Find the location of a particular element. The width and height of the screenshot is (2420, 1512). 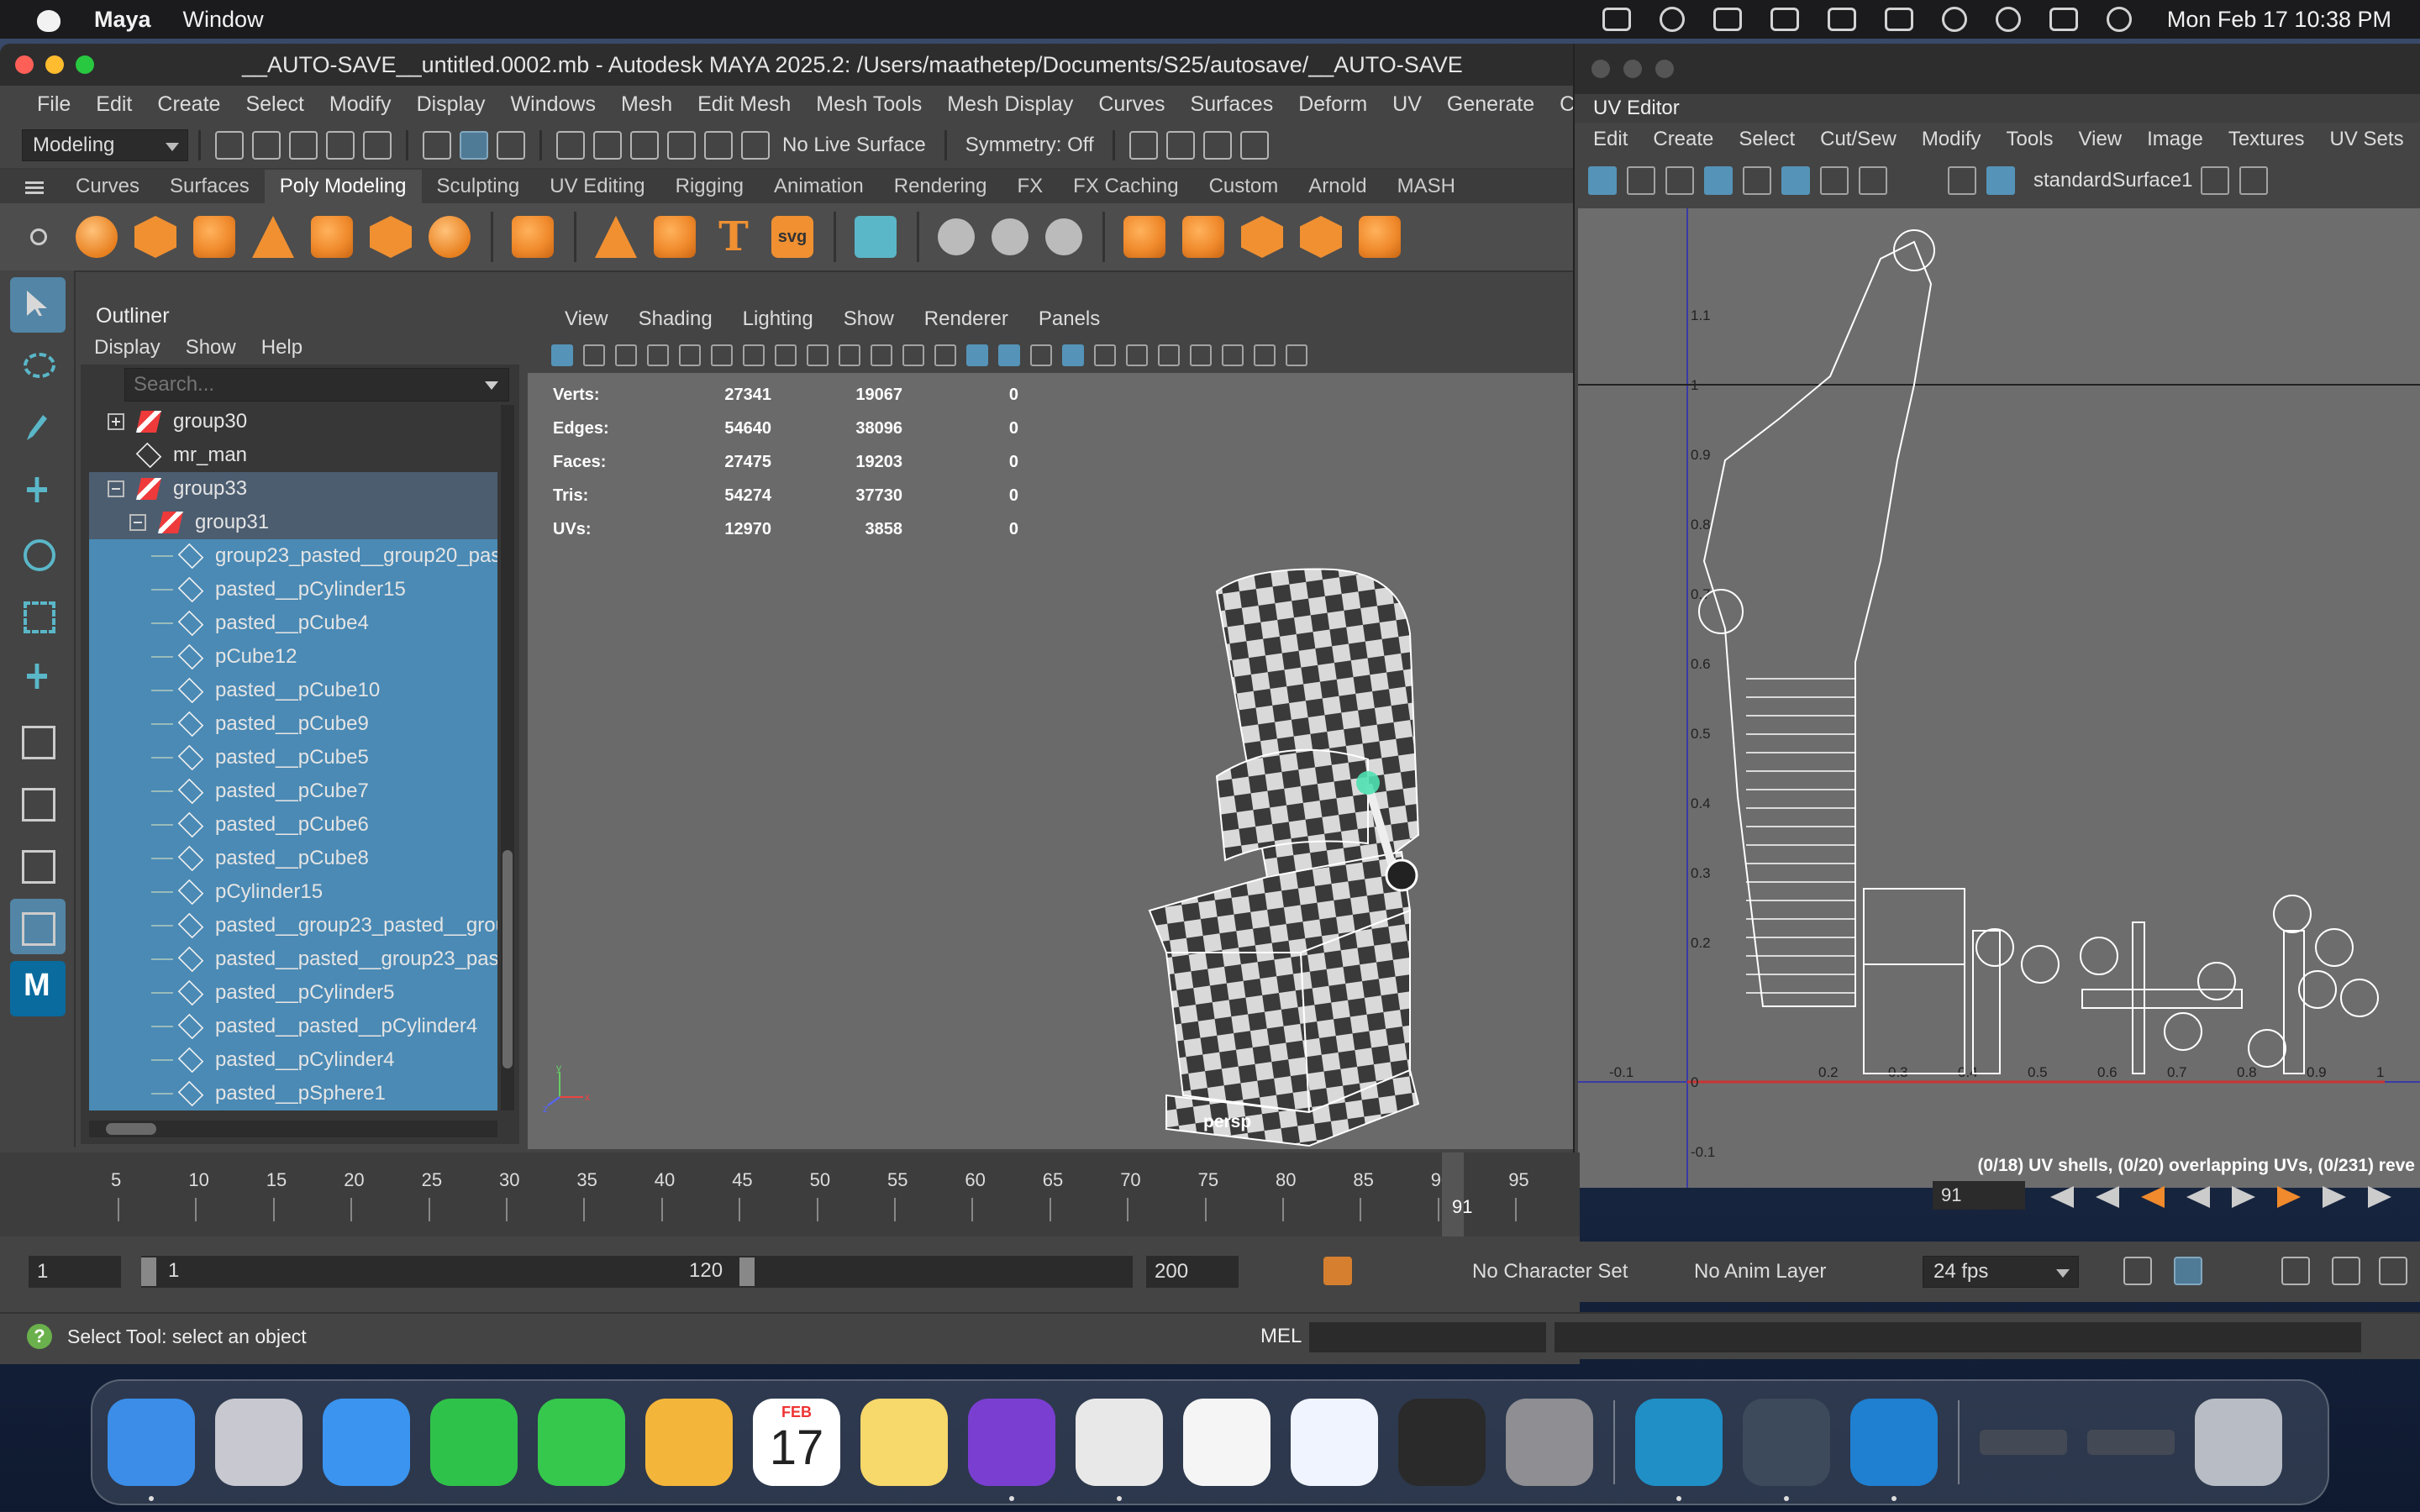

wireframe-on-shaded-icon is located at coordinates (1073, 355).